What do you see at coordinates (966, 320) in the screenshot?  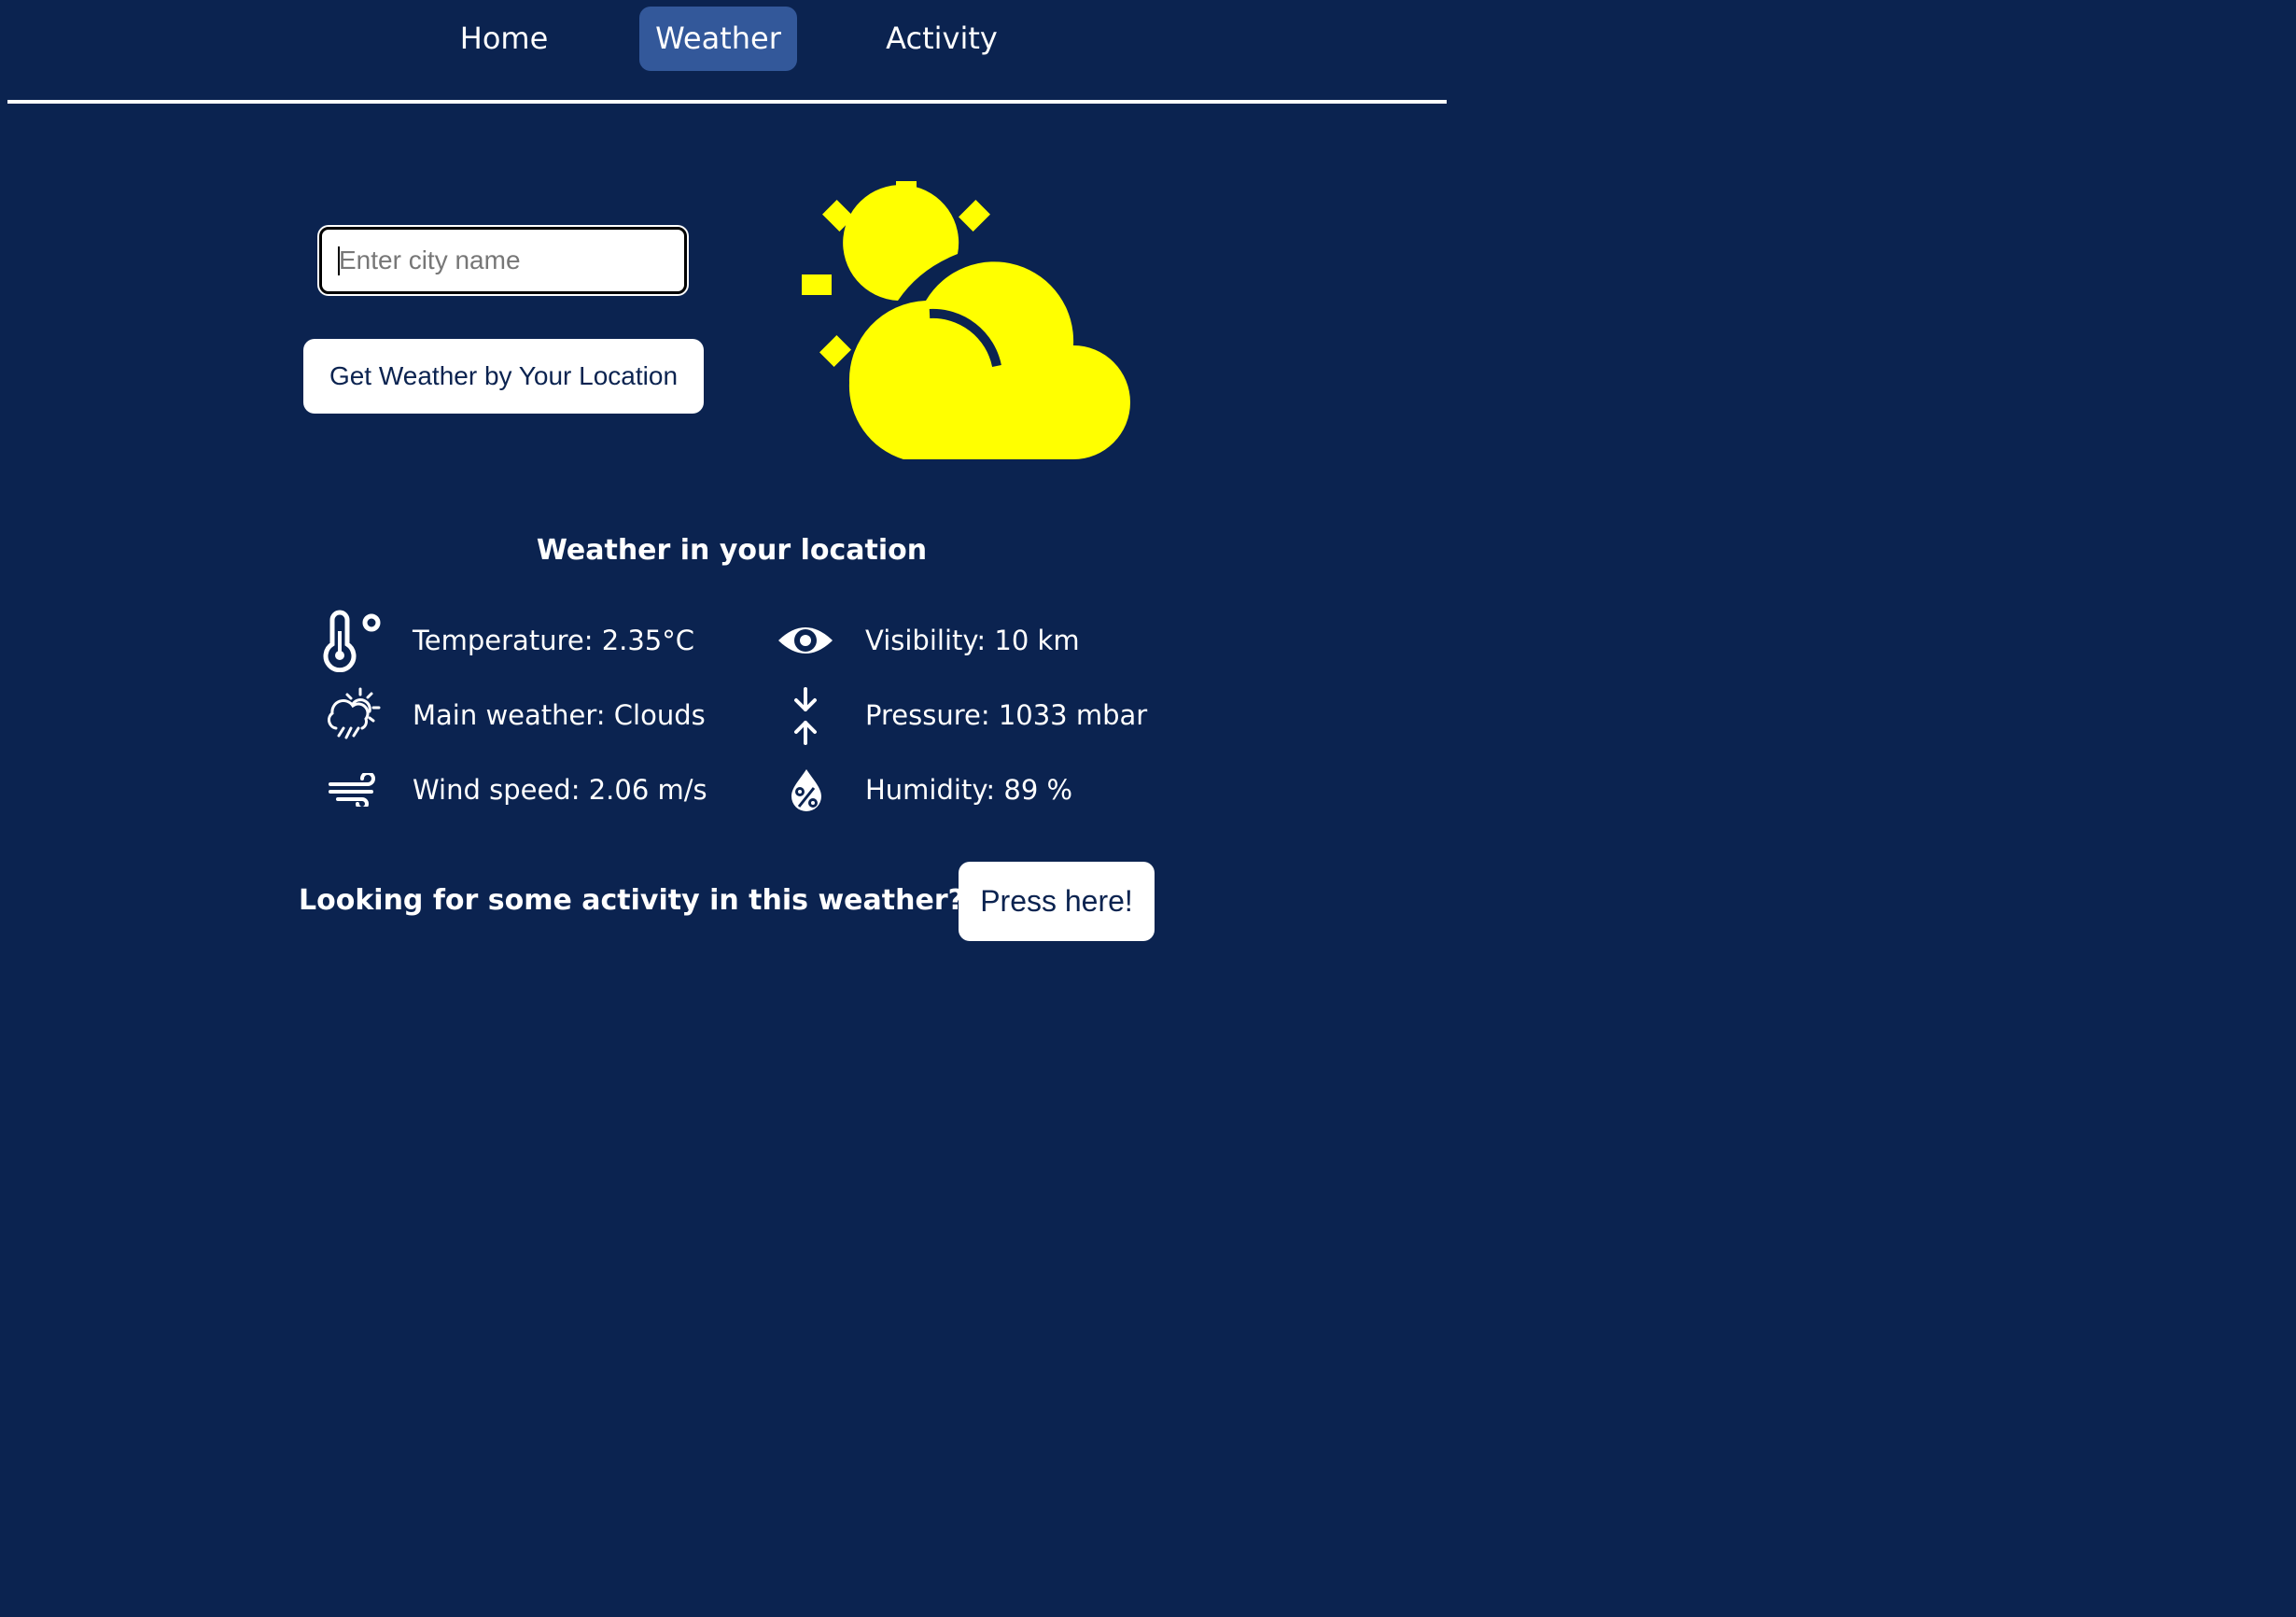 I see `sun-behind-cloud-icon` at bounding box center [966, 320].